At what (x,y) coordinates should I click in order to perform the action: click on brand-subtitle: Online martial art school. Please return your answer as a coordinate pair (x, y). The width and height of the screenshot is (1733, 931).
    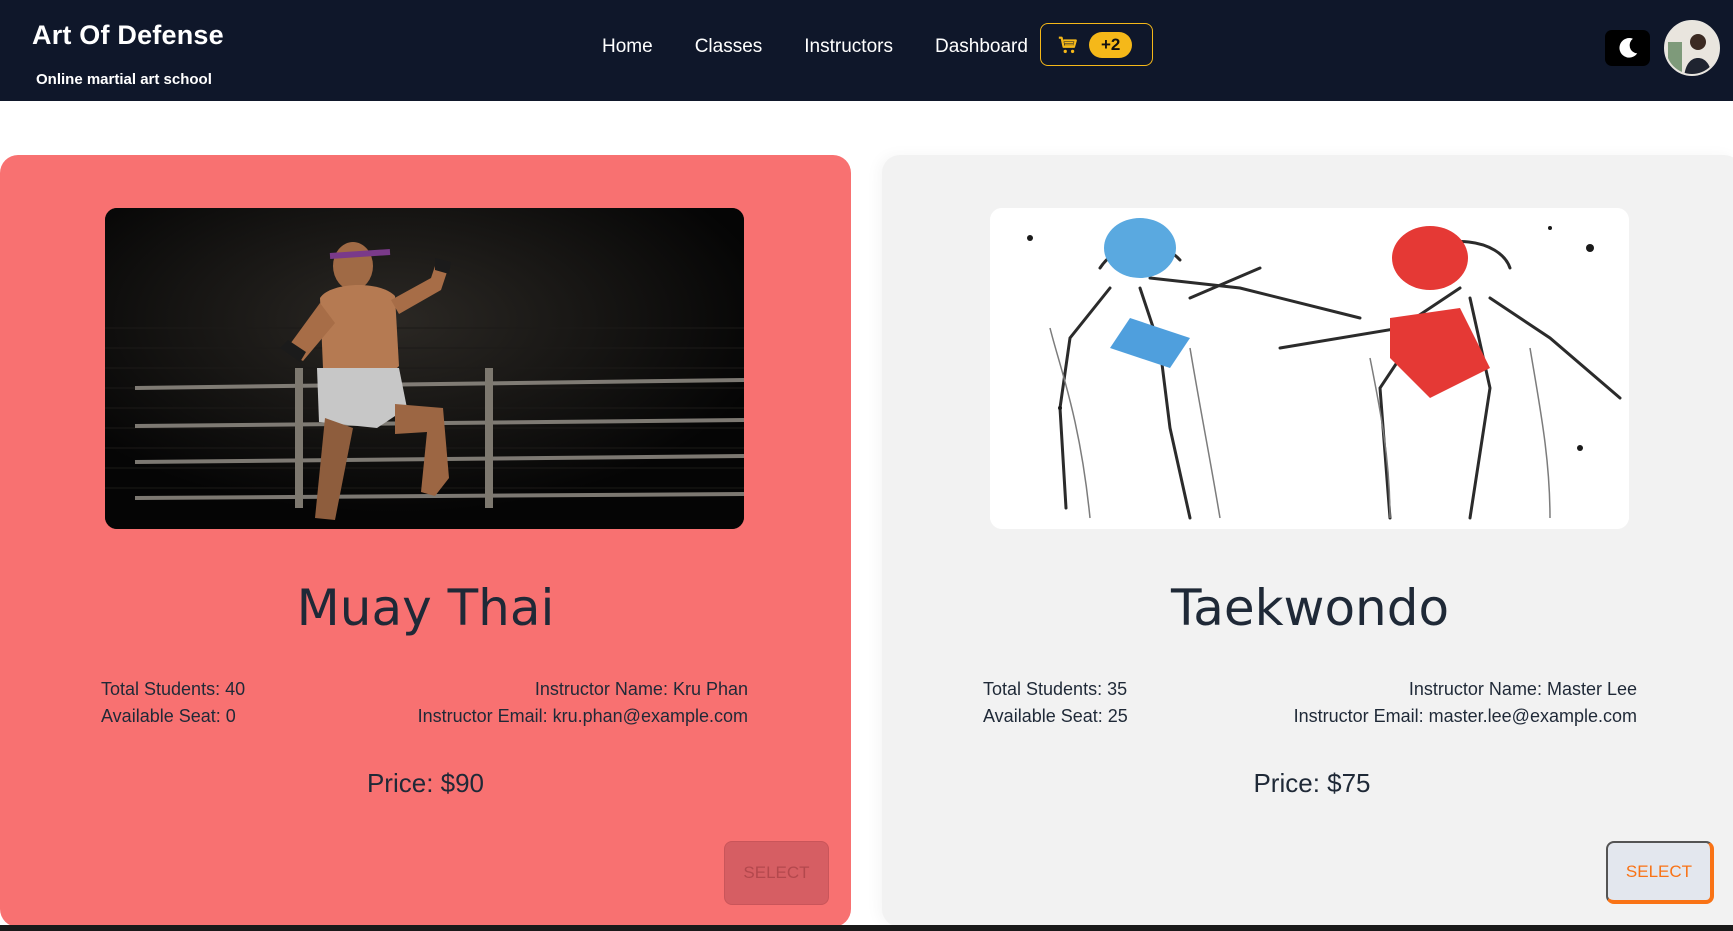
    Looking at the image, I should click on (124, 79).